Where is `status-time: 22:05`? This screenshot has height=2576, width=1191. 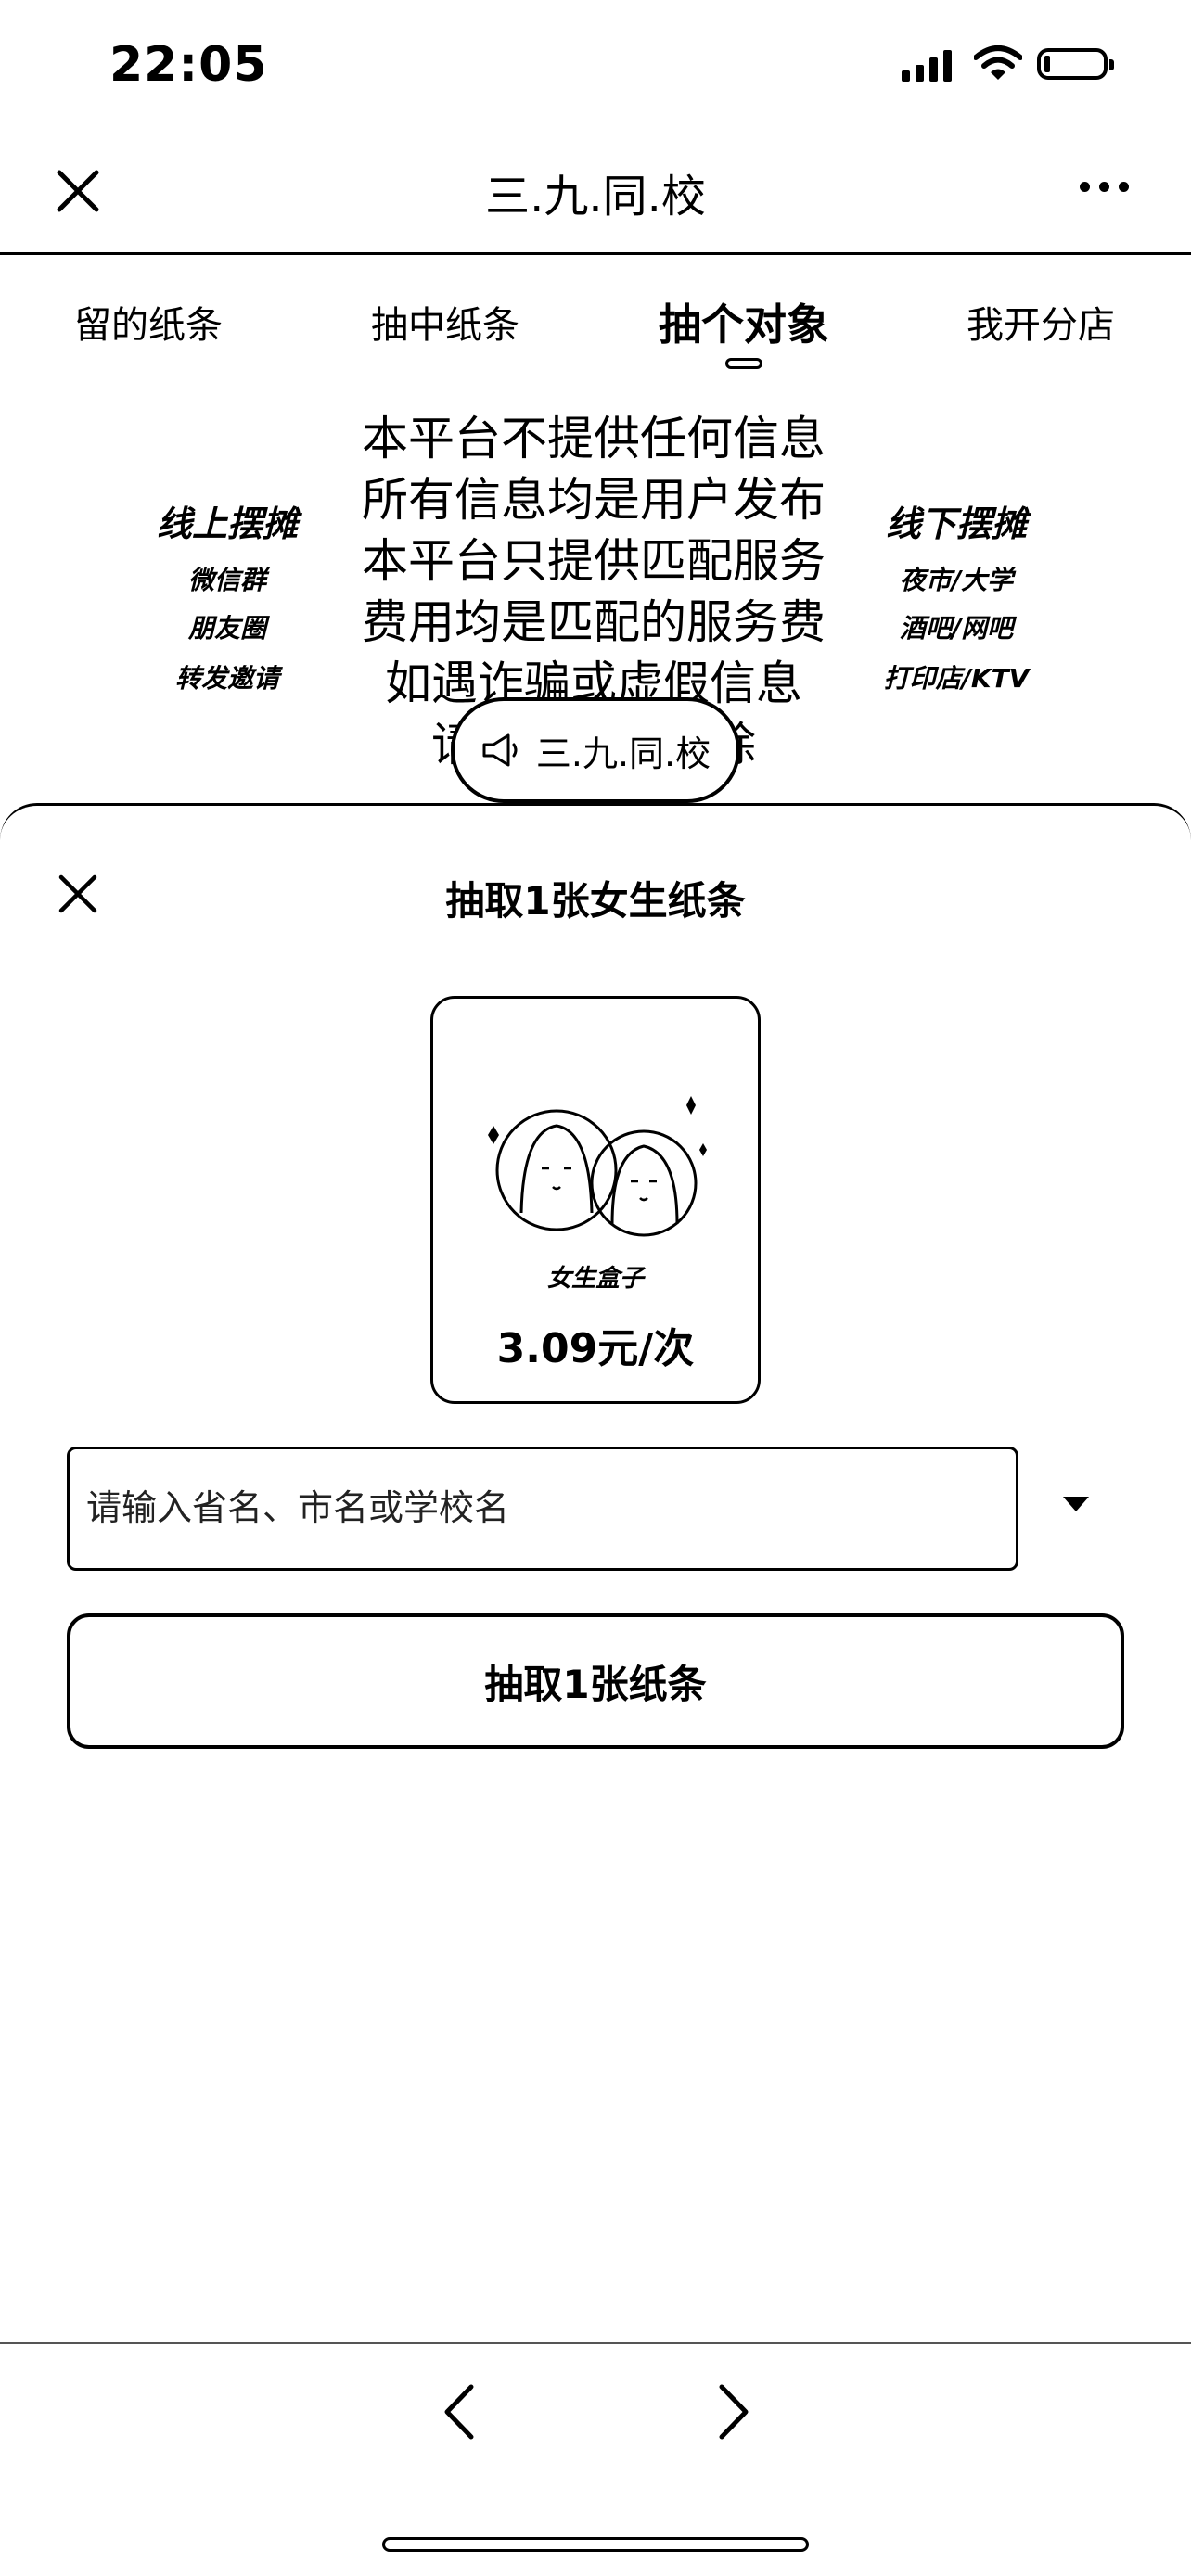
status-time: 22:05 is located at coordinates (188, 65).